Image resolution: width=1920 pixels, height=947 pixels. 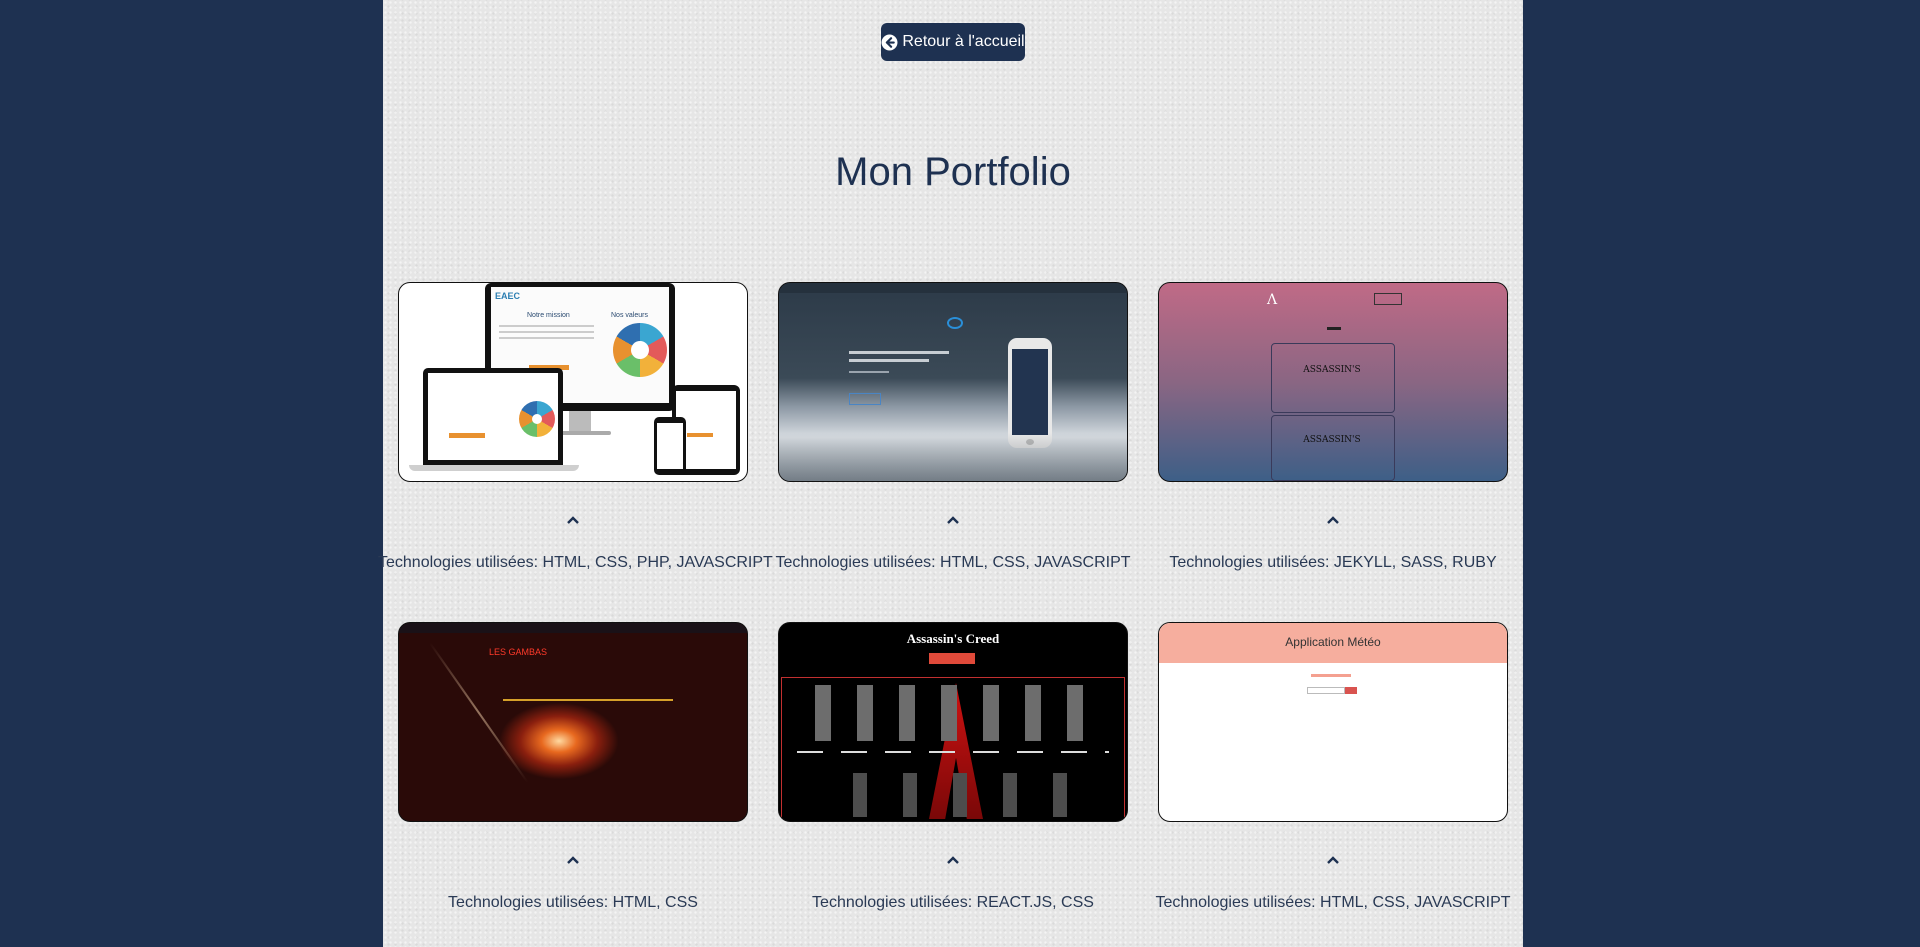 What do you see at coordinates (573, 902) in the screenshot?
I see `project-technologies: Technologies utilisées: HTML, CSS` at bounding box center [573, 902].